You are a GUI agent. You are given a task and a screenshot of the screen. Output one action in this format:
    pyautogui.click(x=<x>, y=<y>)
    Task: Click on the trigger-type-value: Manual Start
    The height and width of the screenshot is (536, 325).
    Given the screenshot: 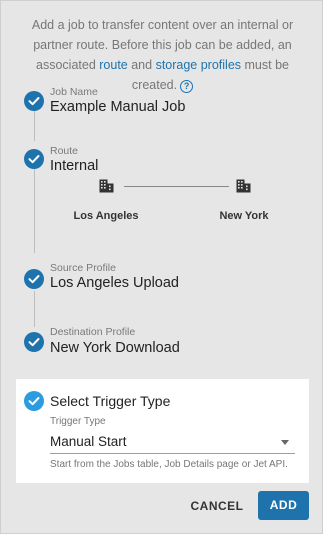 What is the action you would take?
    pyautogui.click(x=88, y=441)
    